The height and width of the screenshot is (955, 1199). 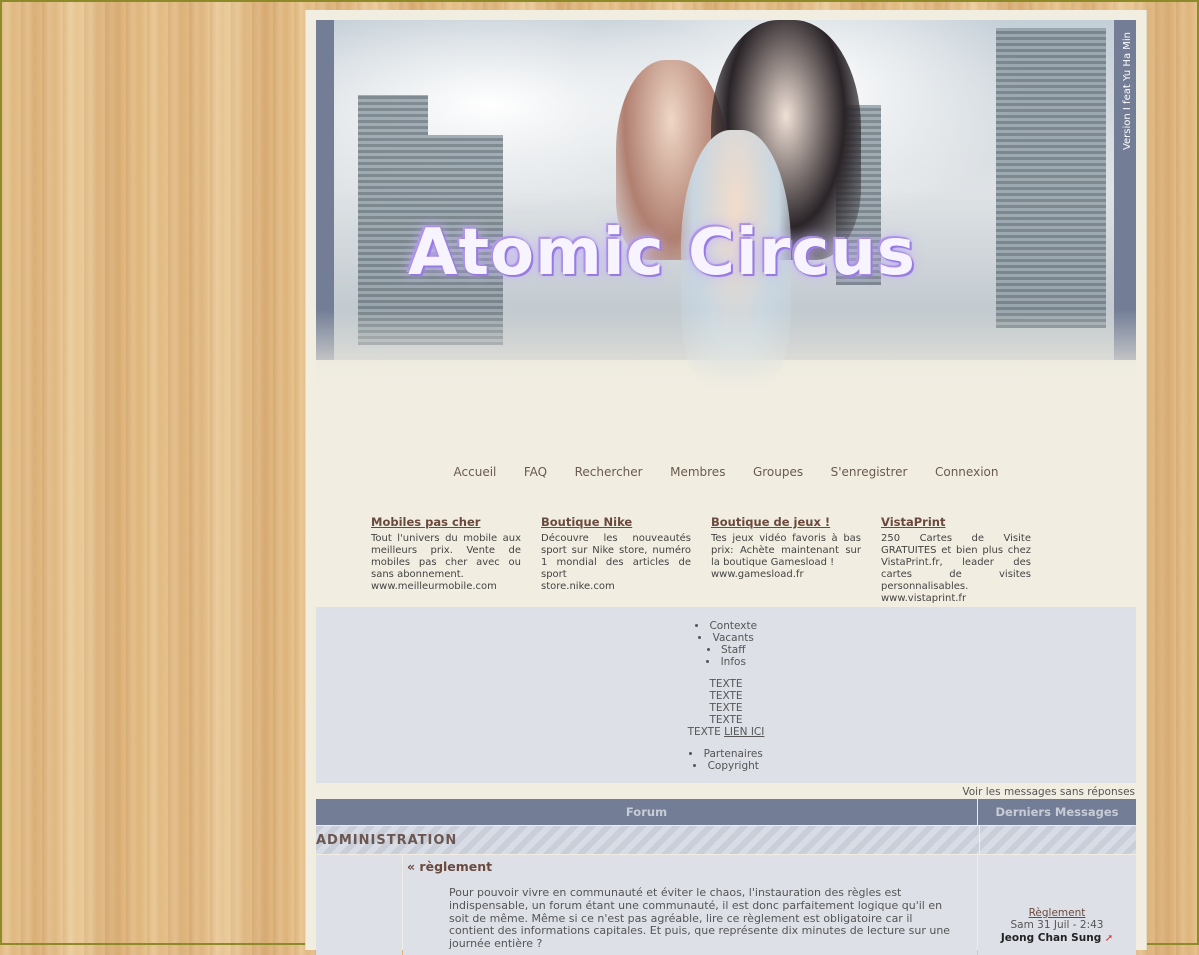 What do you see at coordinates (726, 662) in the screenshot?
I see `context-item: Infos` at bounding box center [726, 662].